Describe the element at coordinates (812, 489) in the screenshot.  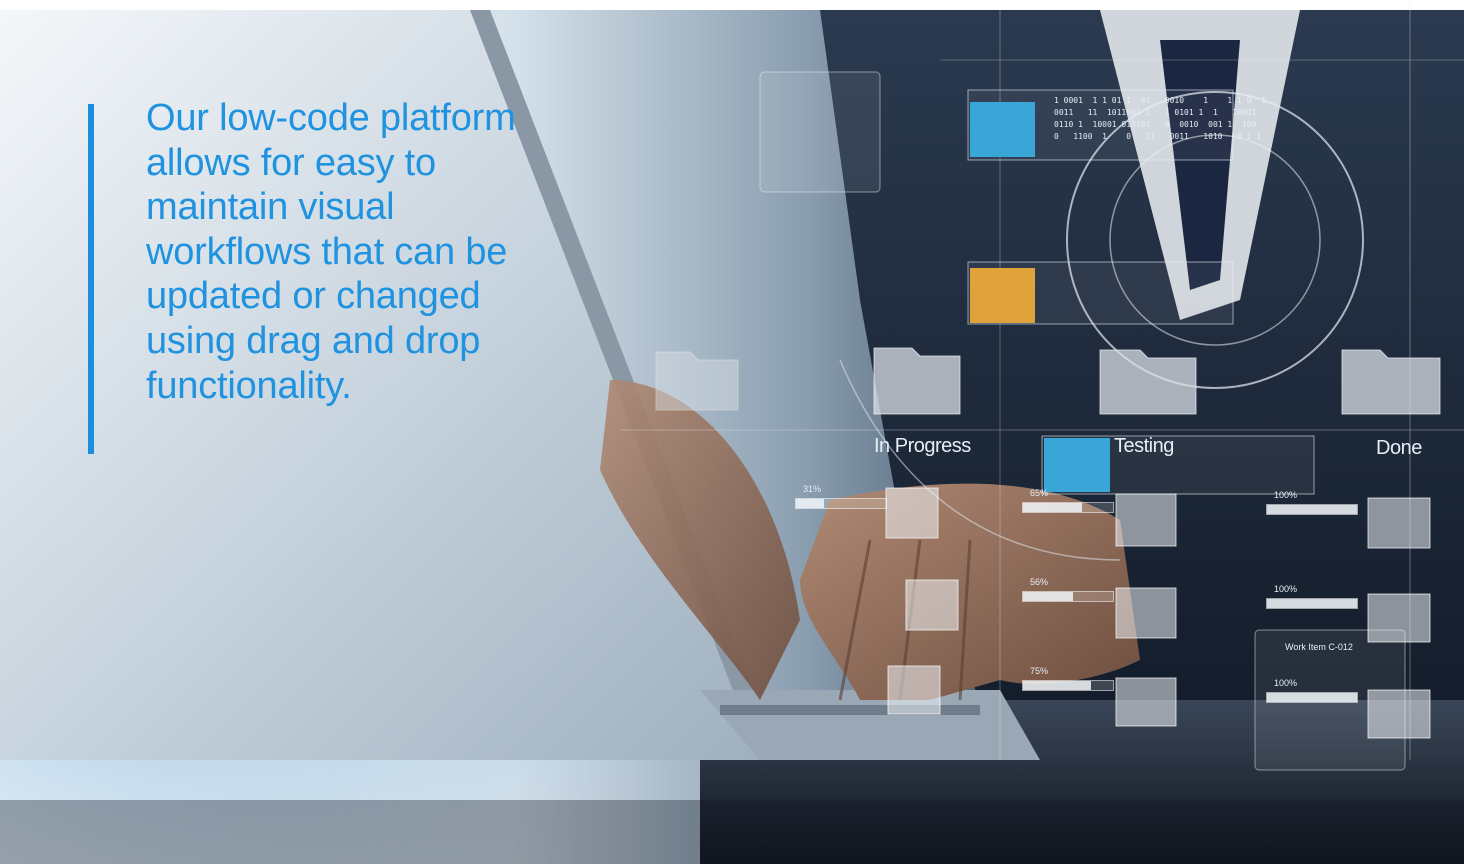
I see `progress-label: 31%` at that location.